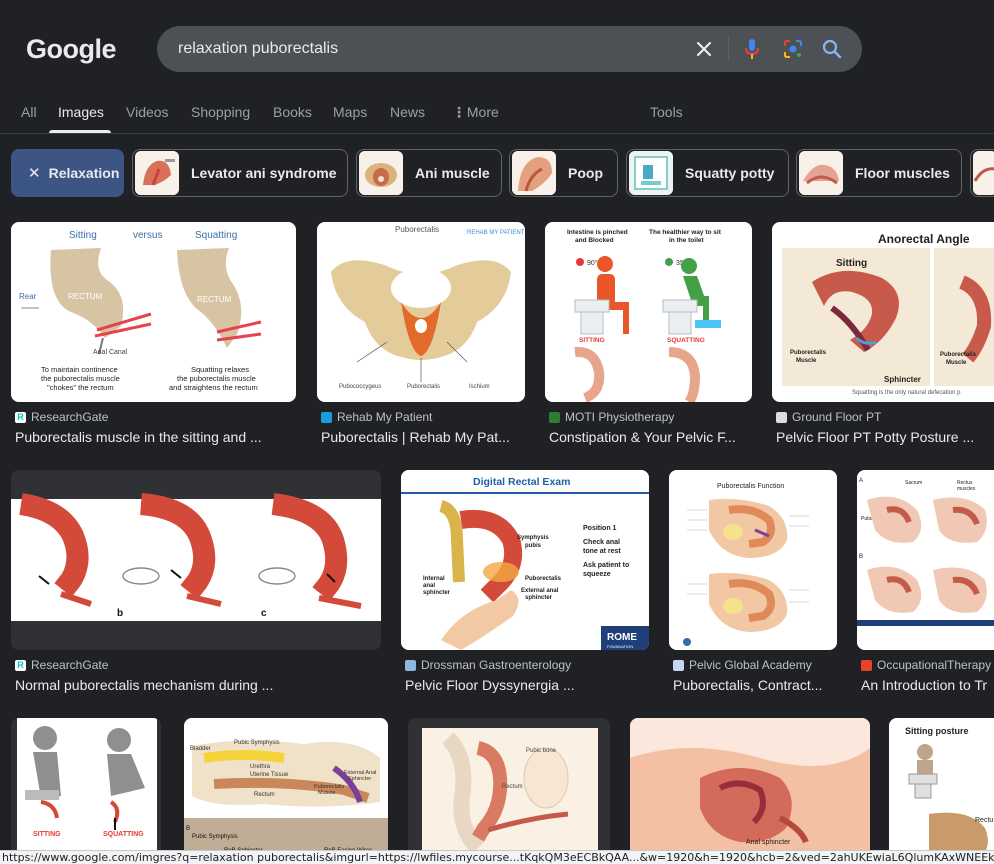 The height and width of the screenshot is (864, 994). What do you see at coordinates (214, 299) in the screenshot?
I see `image-label: RECTUM` at bounding box center [214, 299].